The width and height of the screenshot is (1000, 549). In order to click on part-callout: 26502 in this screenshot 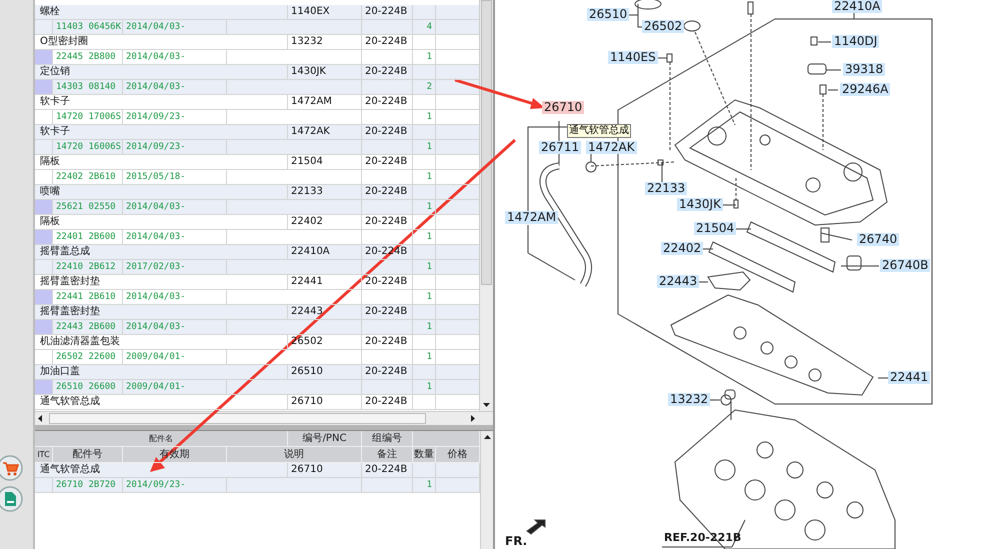, I will do `click(663, 26)`.